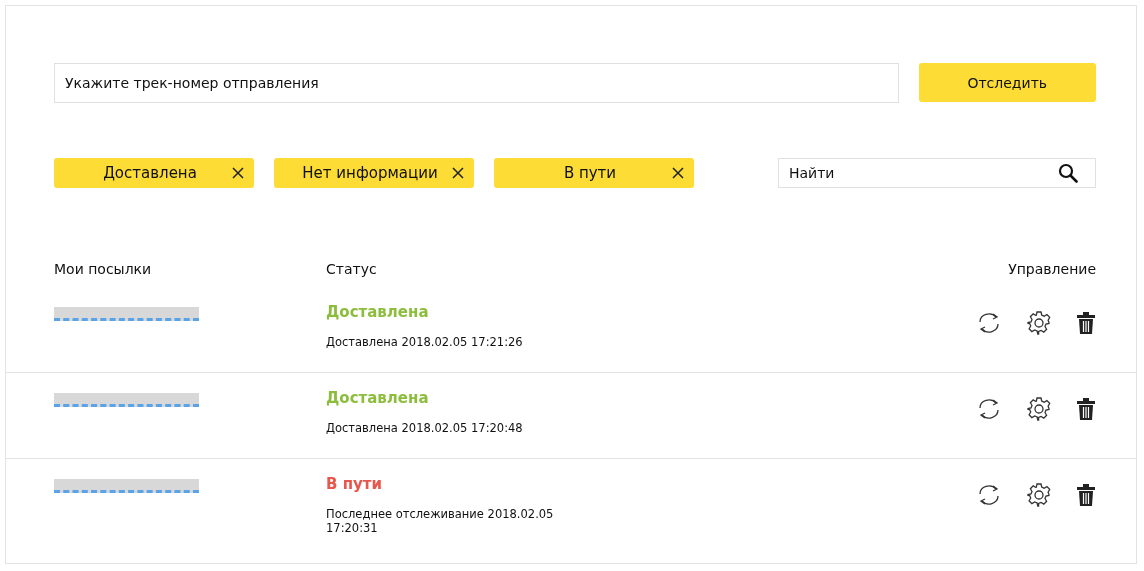 The image size is (1144, 571). Describe the element at coordinates (352, 269) in the screenshot. I see `column-header: Статус` at that location.